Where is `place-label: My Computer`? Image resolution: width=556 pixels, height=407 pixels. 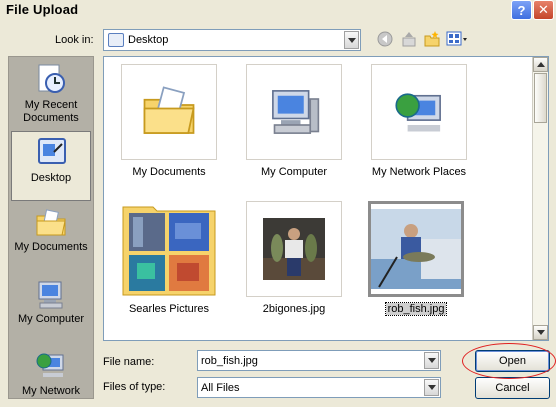 place-label: My Computer is located at coordinates (51, 319).